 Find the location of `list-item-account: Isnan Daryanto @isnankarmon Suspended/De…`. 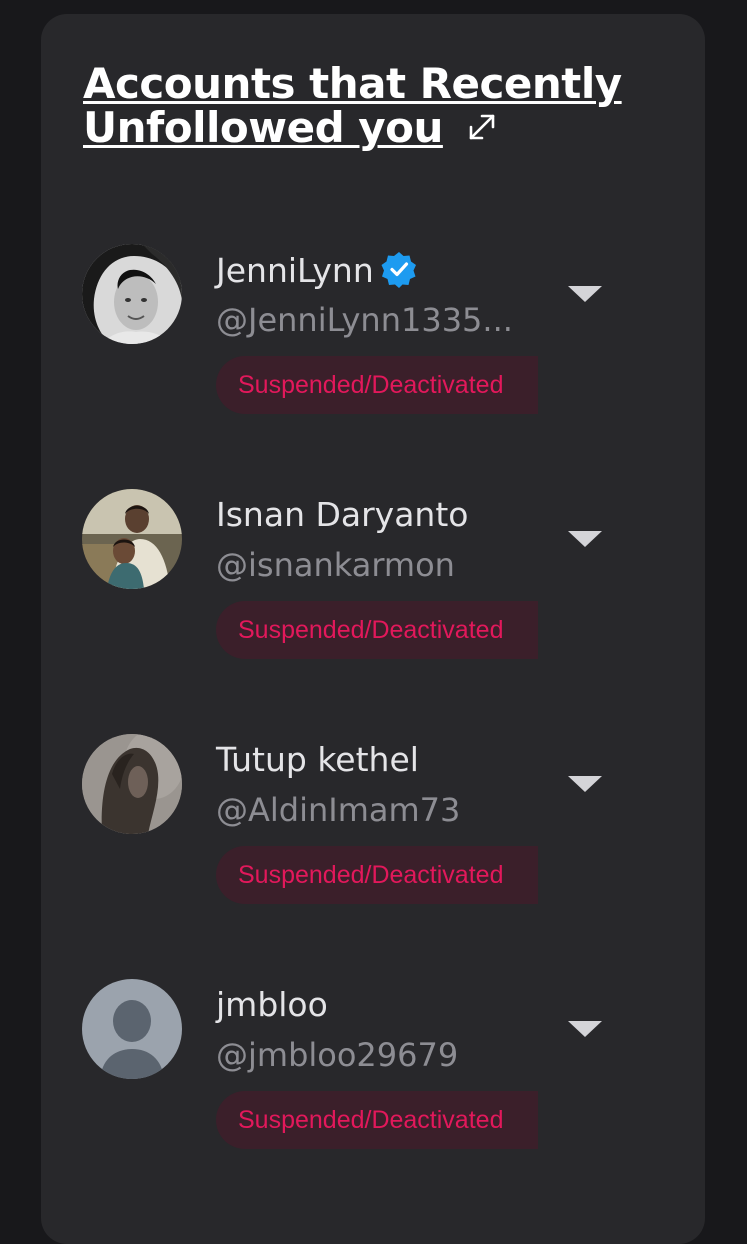

list-item-account: Isnan Daryanto @isnankarmon Suspended/De… is located at coordinates (372, 589).